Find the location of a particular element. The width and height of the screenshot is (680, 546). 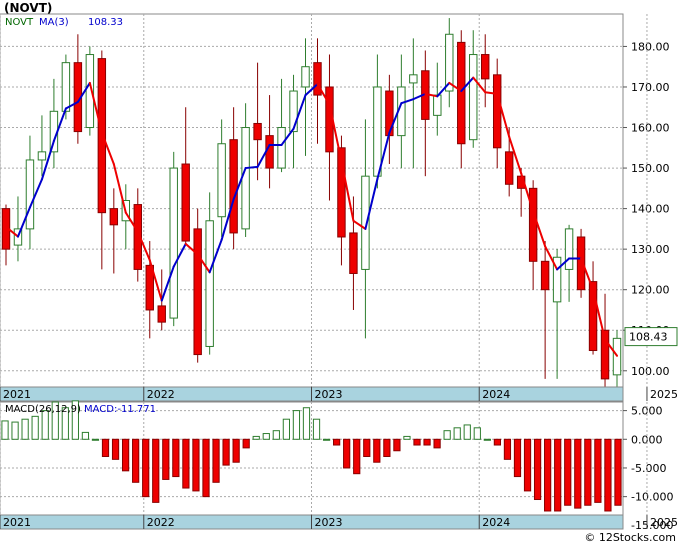

price-tick-label: 170.00 is located at coordinates (650, 87).